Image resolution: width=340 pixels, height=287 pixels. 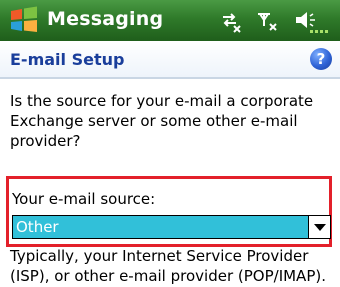 What do you see at coordinates (105, 19) in the screenshot?
I see `app-title: Messaging` at bounding box center [105, 19].